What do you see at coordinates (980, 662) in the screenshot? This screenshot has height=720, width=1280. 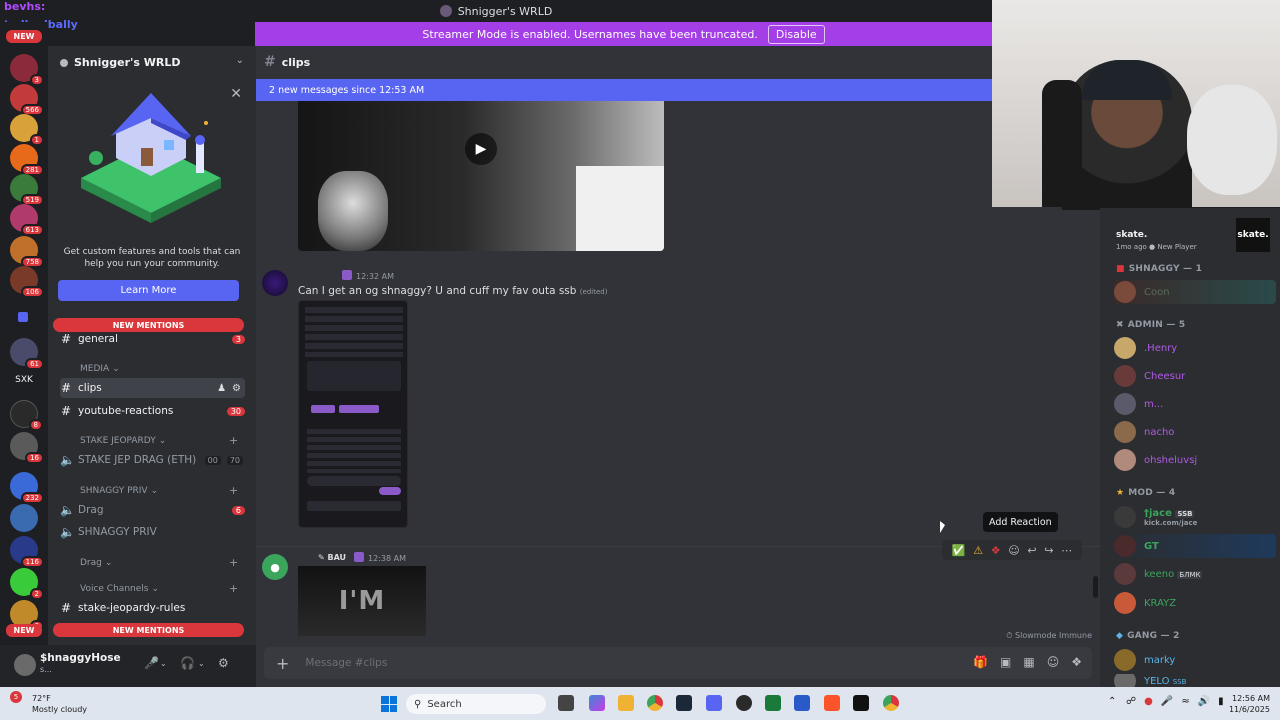 I see `gift-icon: 🎁` at bounding box center [980, 662].